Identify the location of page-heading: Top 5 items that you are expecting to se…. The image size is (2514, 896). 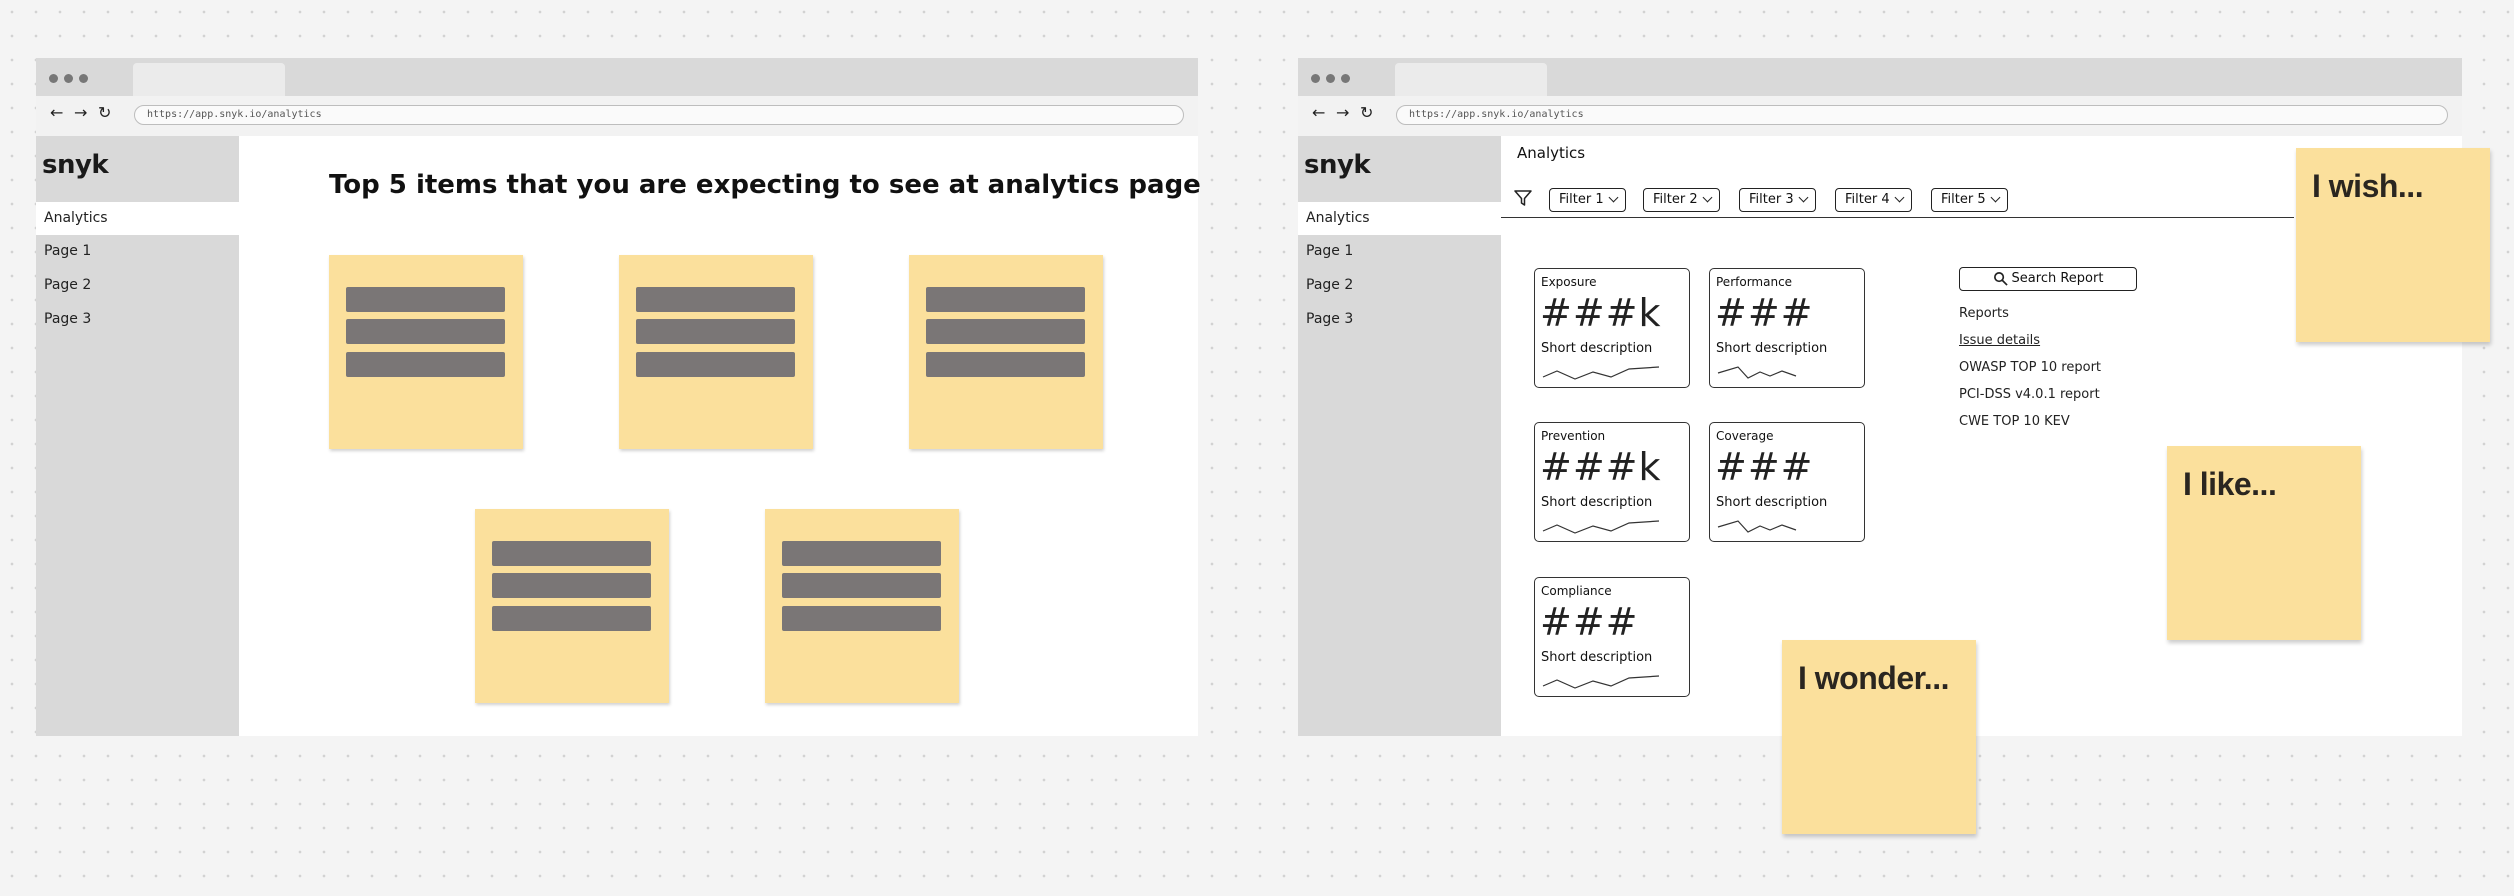
(765, 185).